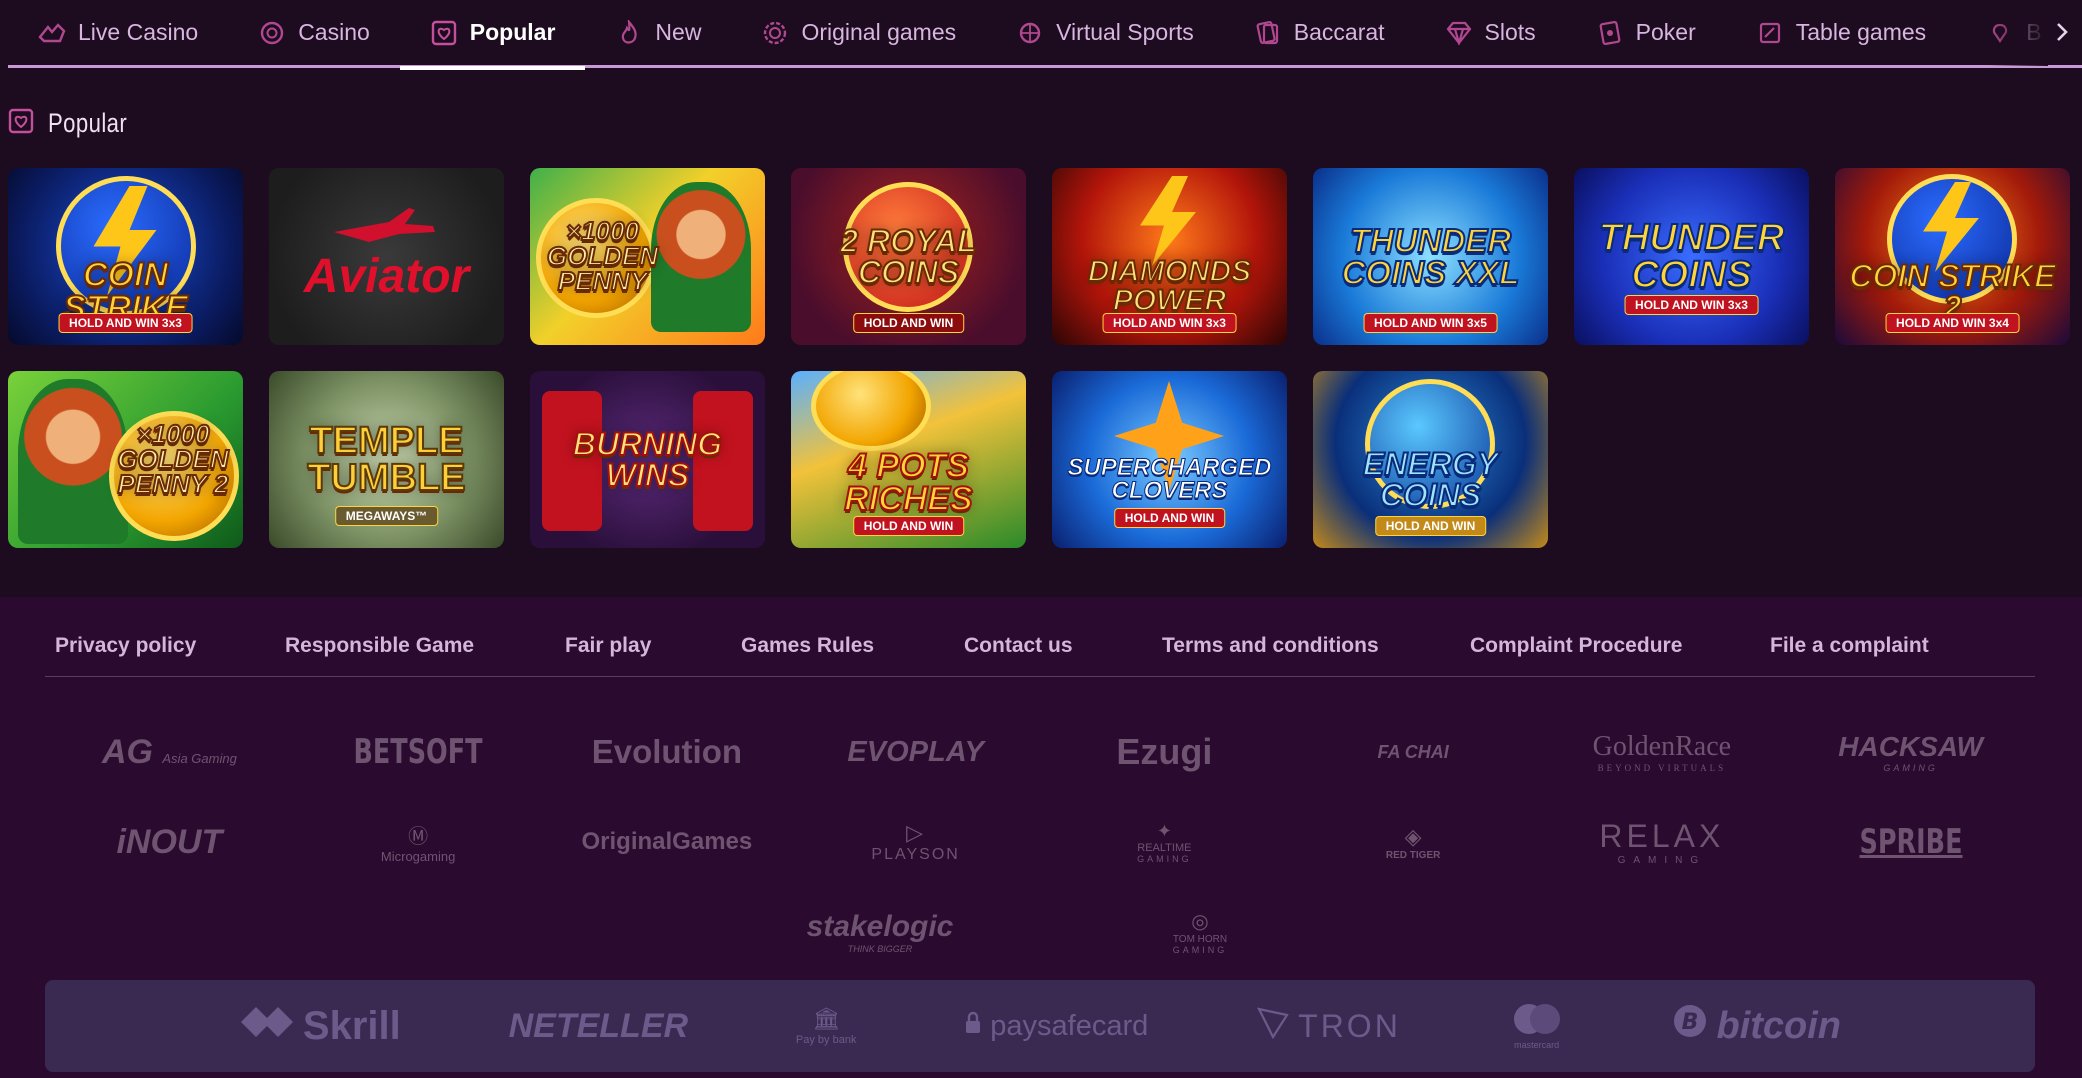 This screenshot has width=2082, height=1078. Describe the element at coordinates (1413, 836) in the screenshot. I see `tiger-icon: ◈` at that location.